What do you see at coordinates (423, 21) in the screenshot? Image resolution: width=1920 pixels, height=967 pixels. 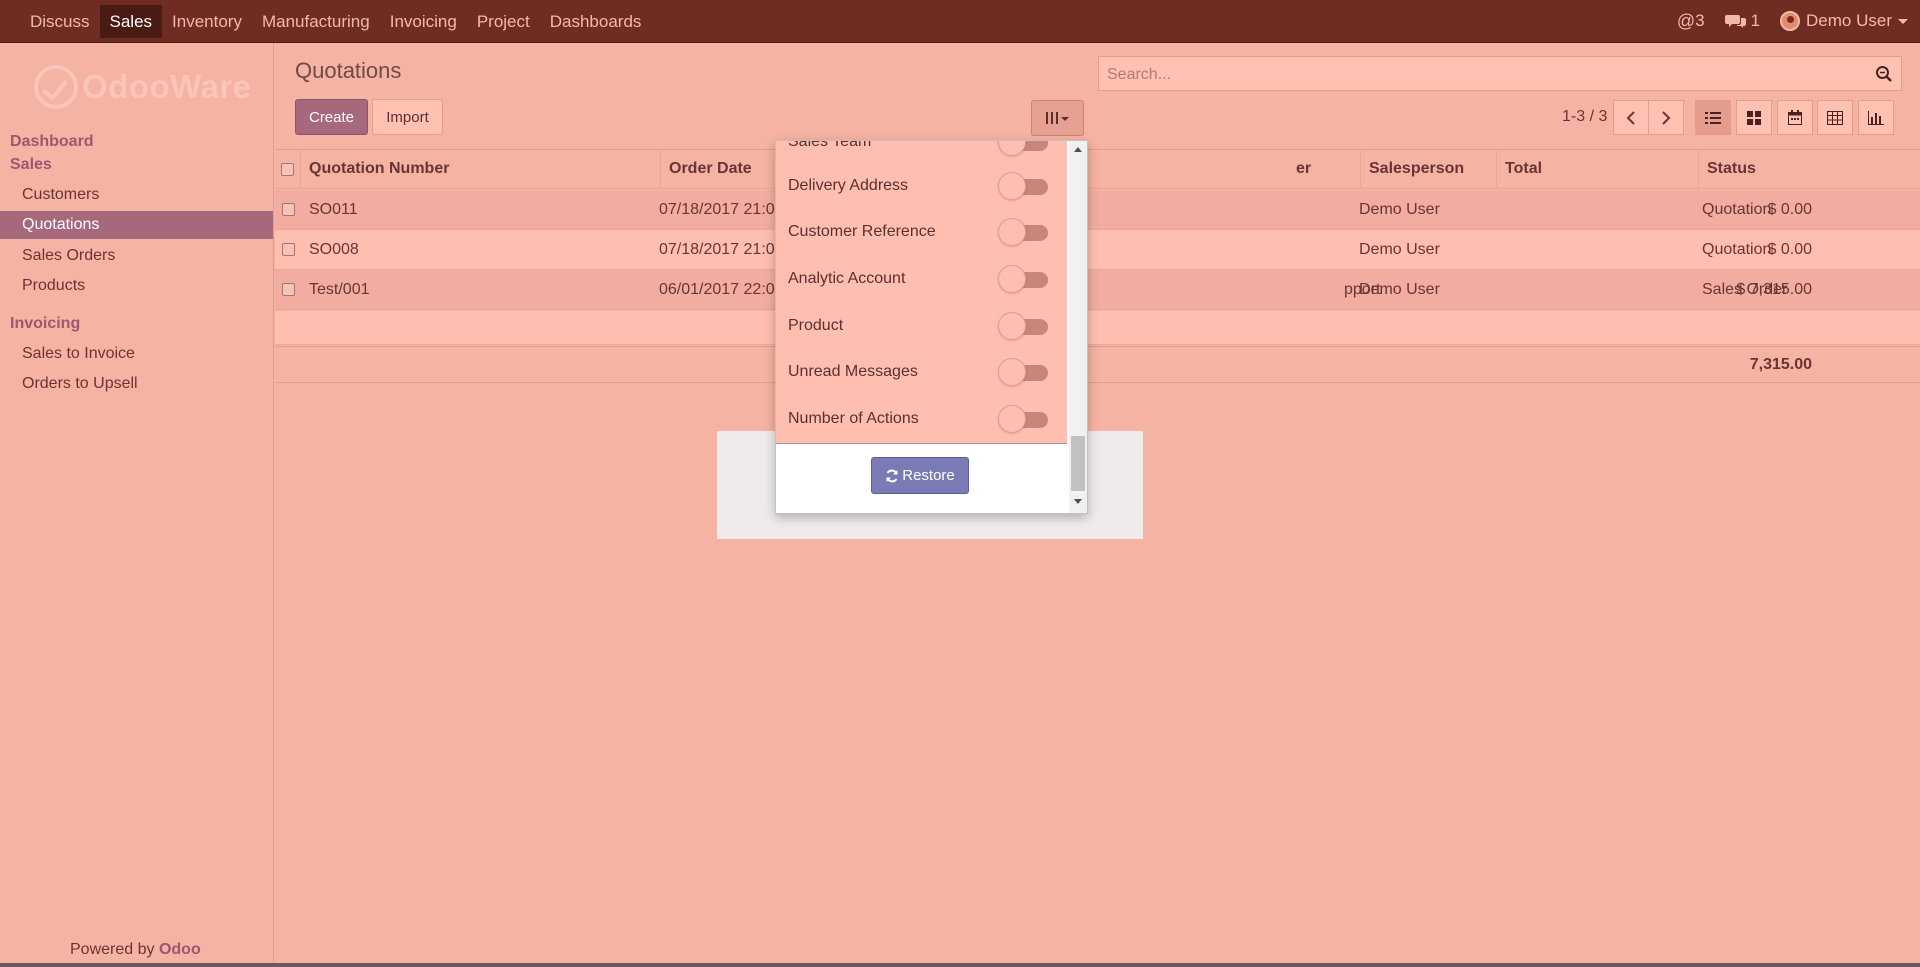 I see `menu-invoicing: Invoicing` at bounding box center [423, 21].